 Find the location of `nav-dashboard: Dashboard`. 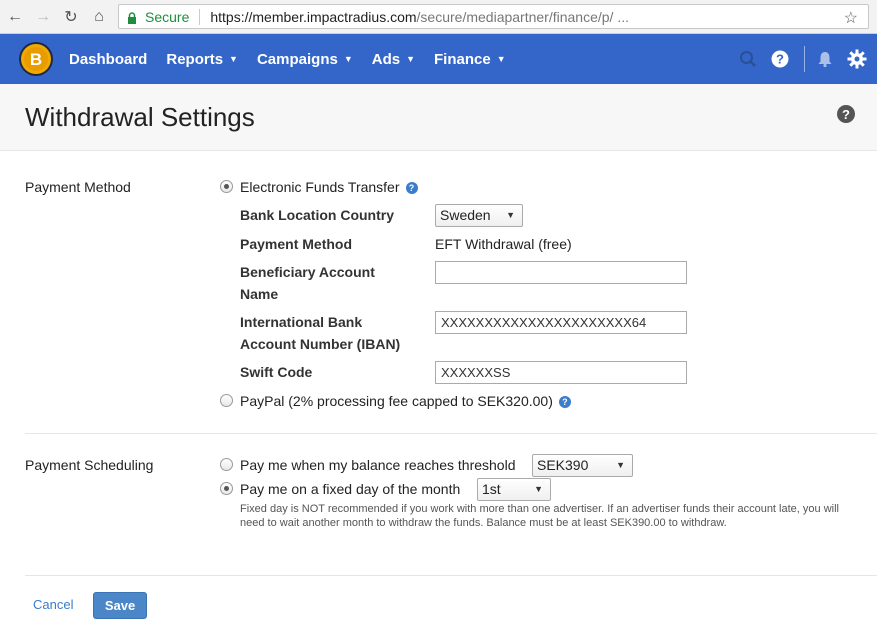

nav-dashboard: Dashboard is located at coordinates (108, 59).